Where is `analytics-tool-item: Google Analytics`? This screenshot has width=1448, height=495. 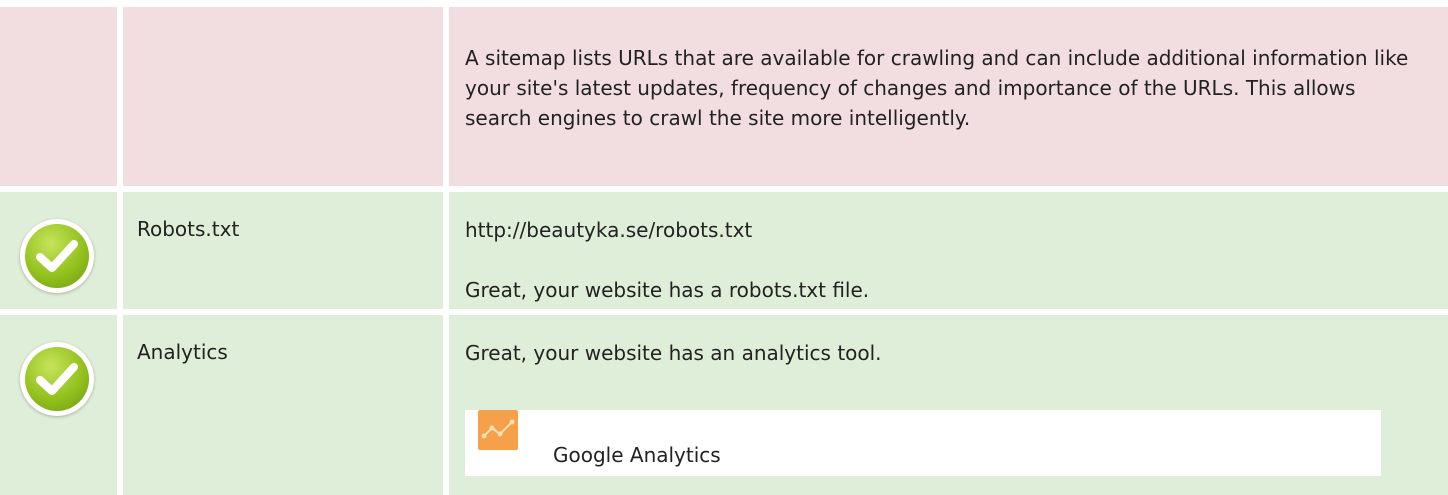
analytics-tool-item: Google Analytics is located at coordinates (923, 443).